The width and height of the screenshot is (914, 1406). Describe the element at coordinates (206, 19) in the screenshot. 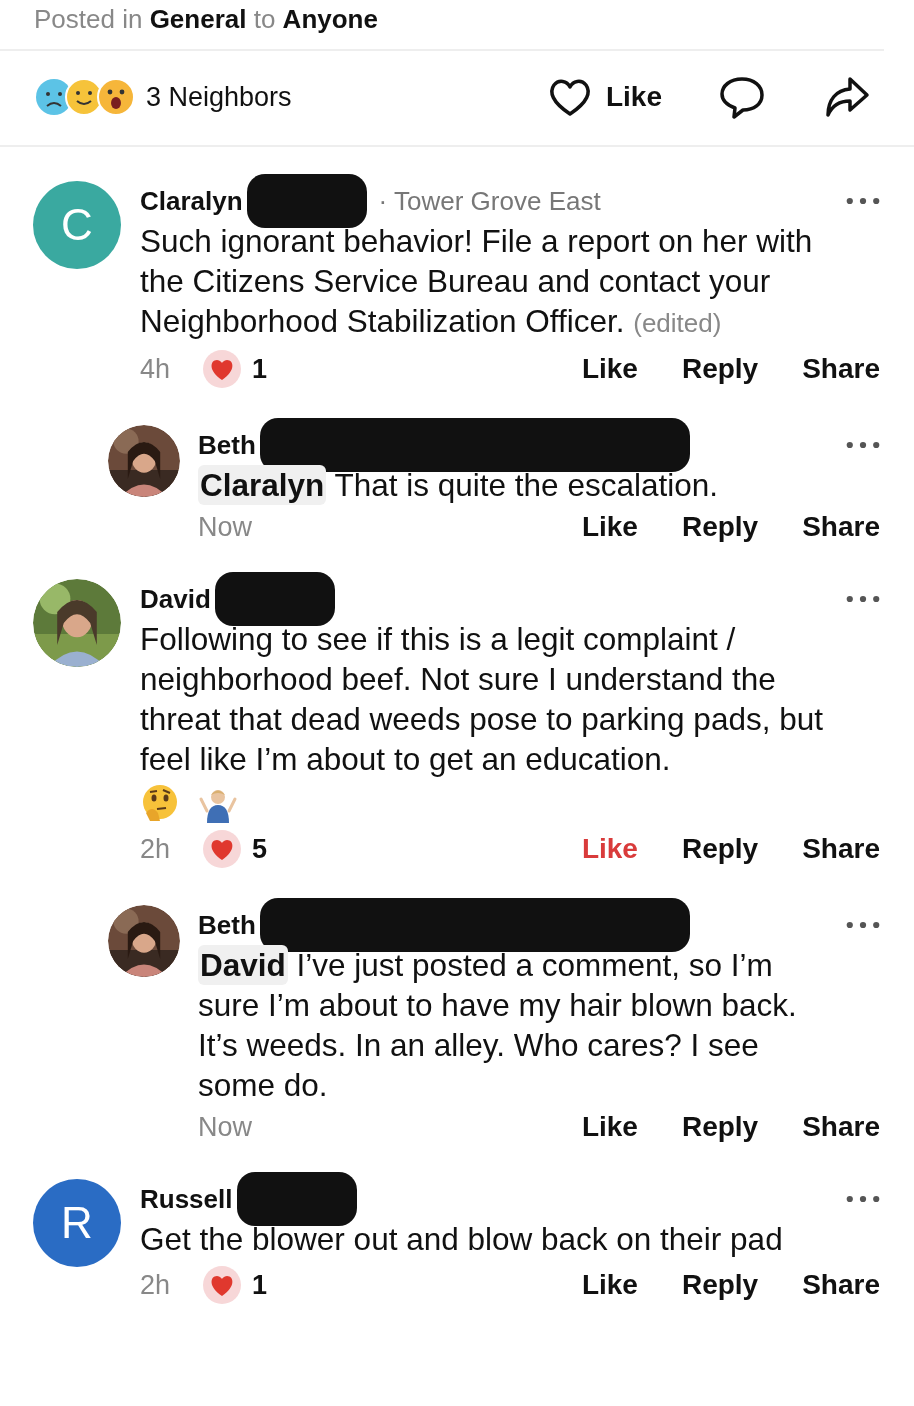

I see `post-location-text: Posted in General to Anyone` at that location.